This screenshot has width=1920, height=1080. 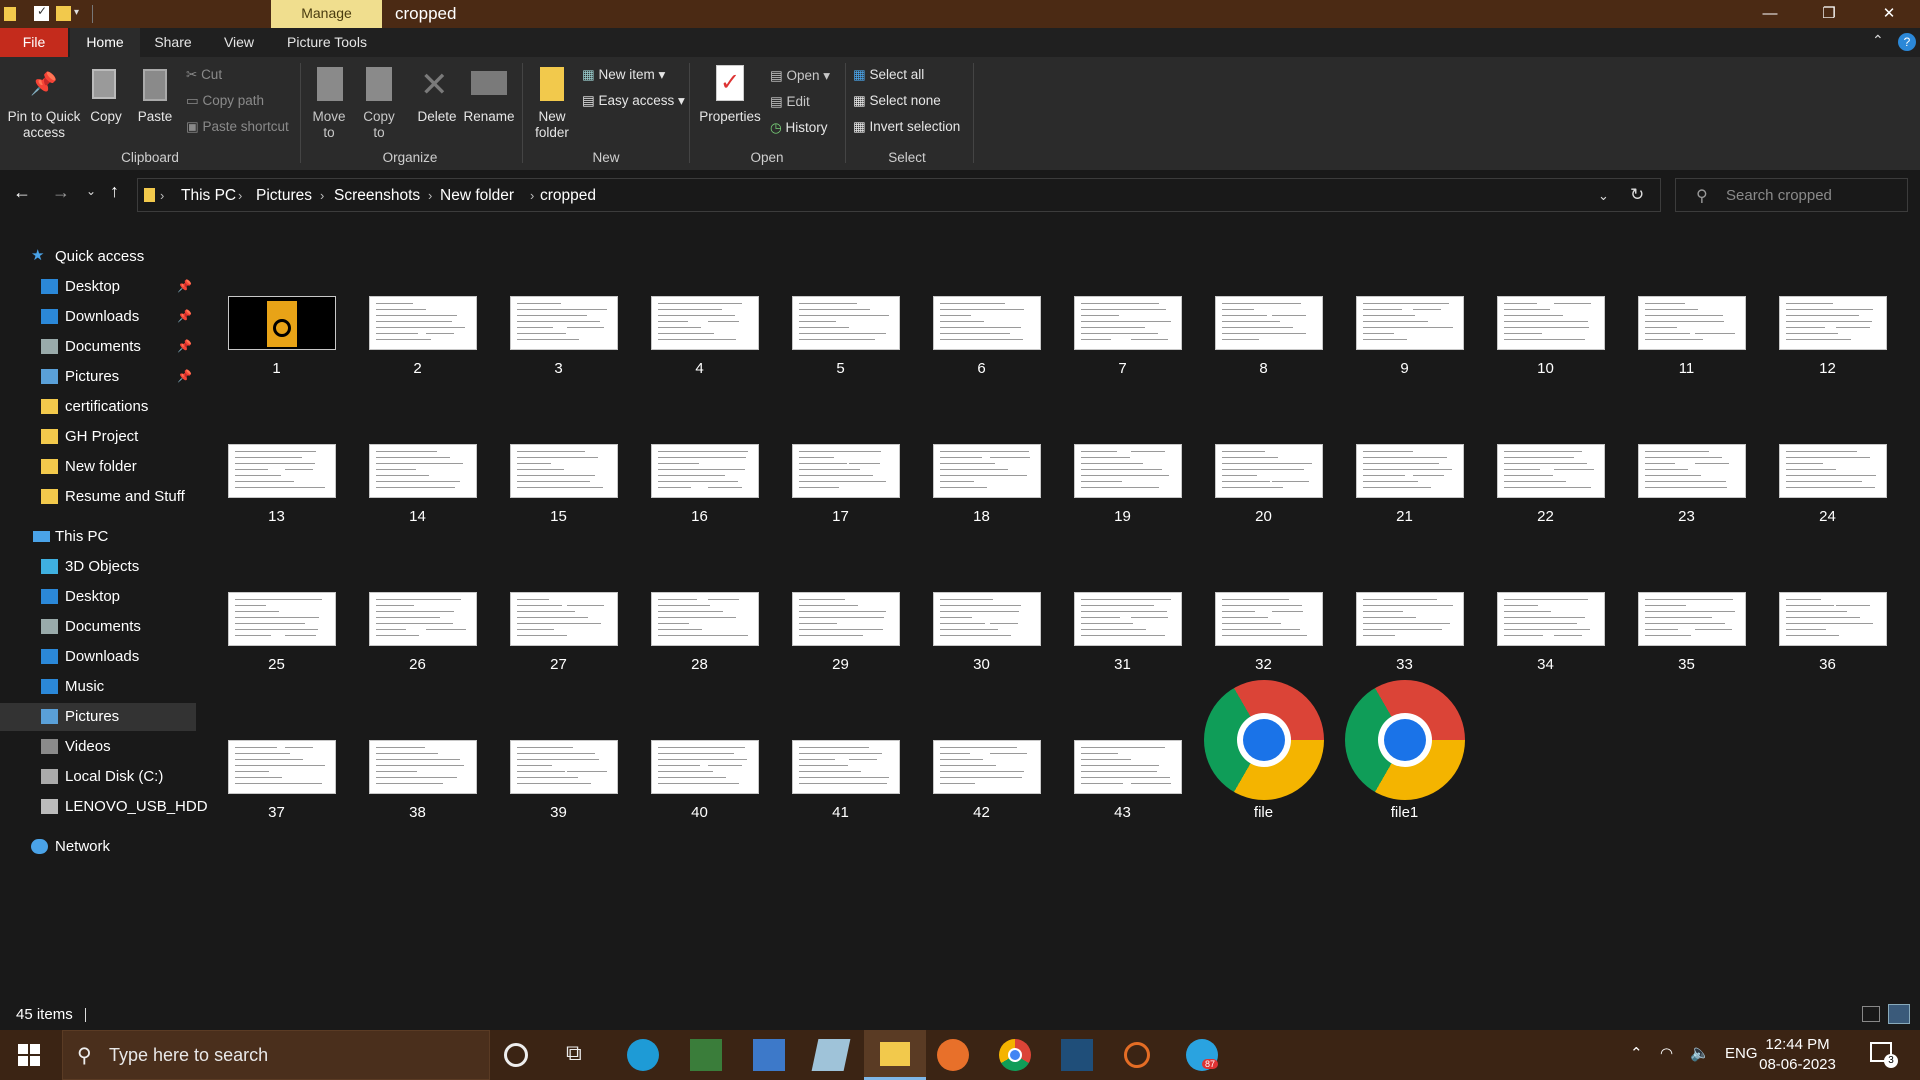 What do you see at coordinates (1700, 1053) in the screenshot?
I see `volume-icon: 🔈` at bounding box center [1700, 1053].